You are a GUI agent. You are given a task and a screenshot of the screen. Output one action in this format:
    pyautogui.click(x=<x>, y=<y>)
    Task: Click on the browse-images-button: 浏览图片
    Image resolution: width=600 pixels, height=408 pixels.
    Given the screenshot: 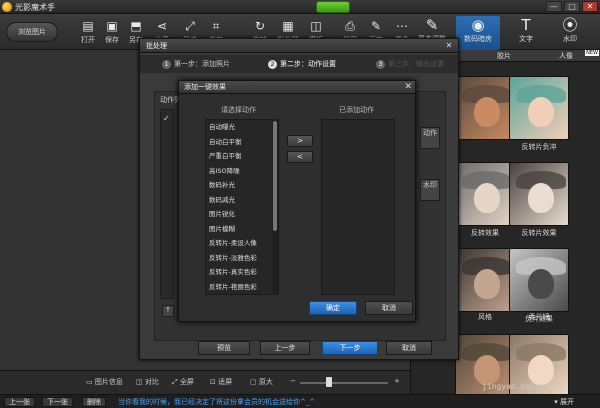 What is the action you would take?
    pyautogui.click(x=32, y=32)
    